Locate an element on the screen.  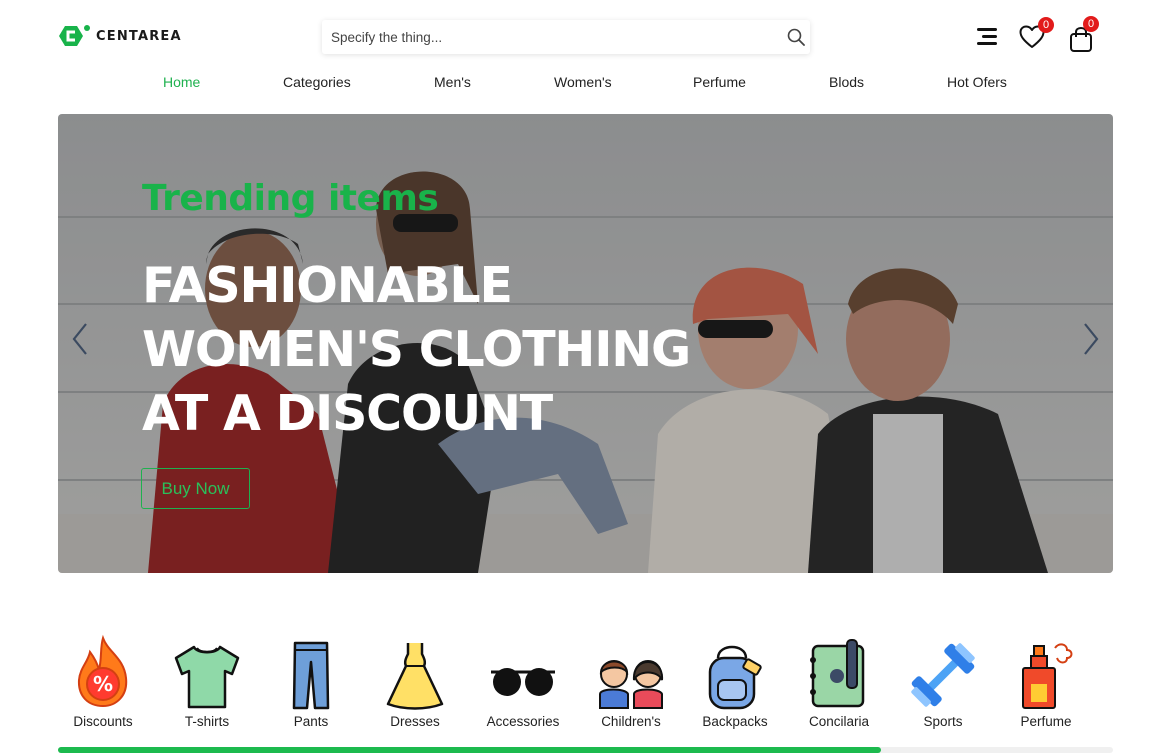
category-item-backpacks: Backpacks is located at coordinates (735, 678).